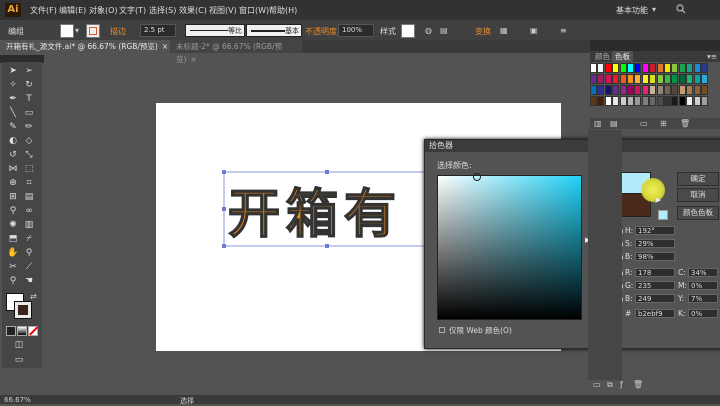 The width and height of the screenshot is (720, 406). I want to click on swatch-kind-icon: ▤, so click(614, 123).